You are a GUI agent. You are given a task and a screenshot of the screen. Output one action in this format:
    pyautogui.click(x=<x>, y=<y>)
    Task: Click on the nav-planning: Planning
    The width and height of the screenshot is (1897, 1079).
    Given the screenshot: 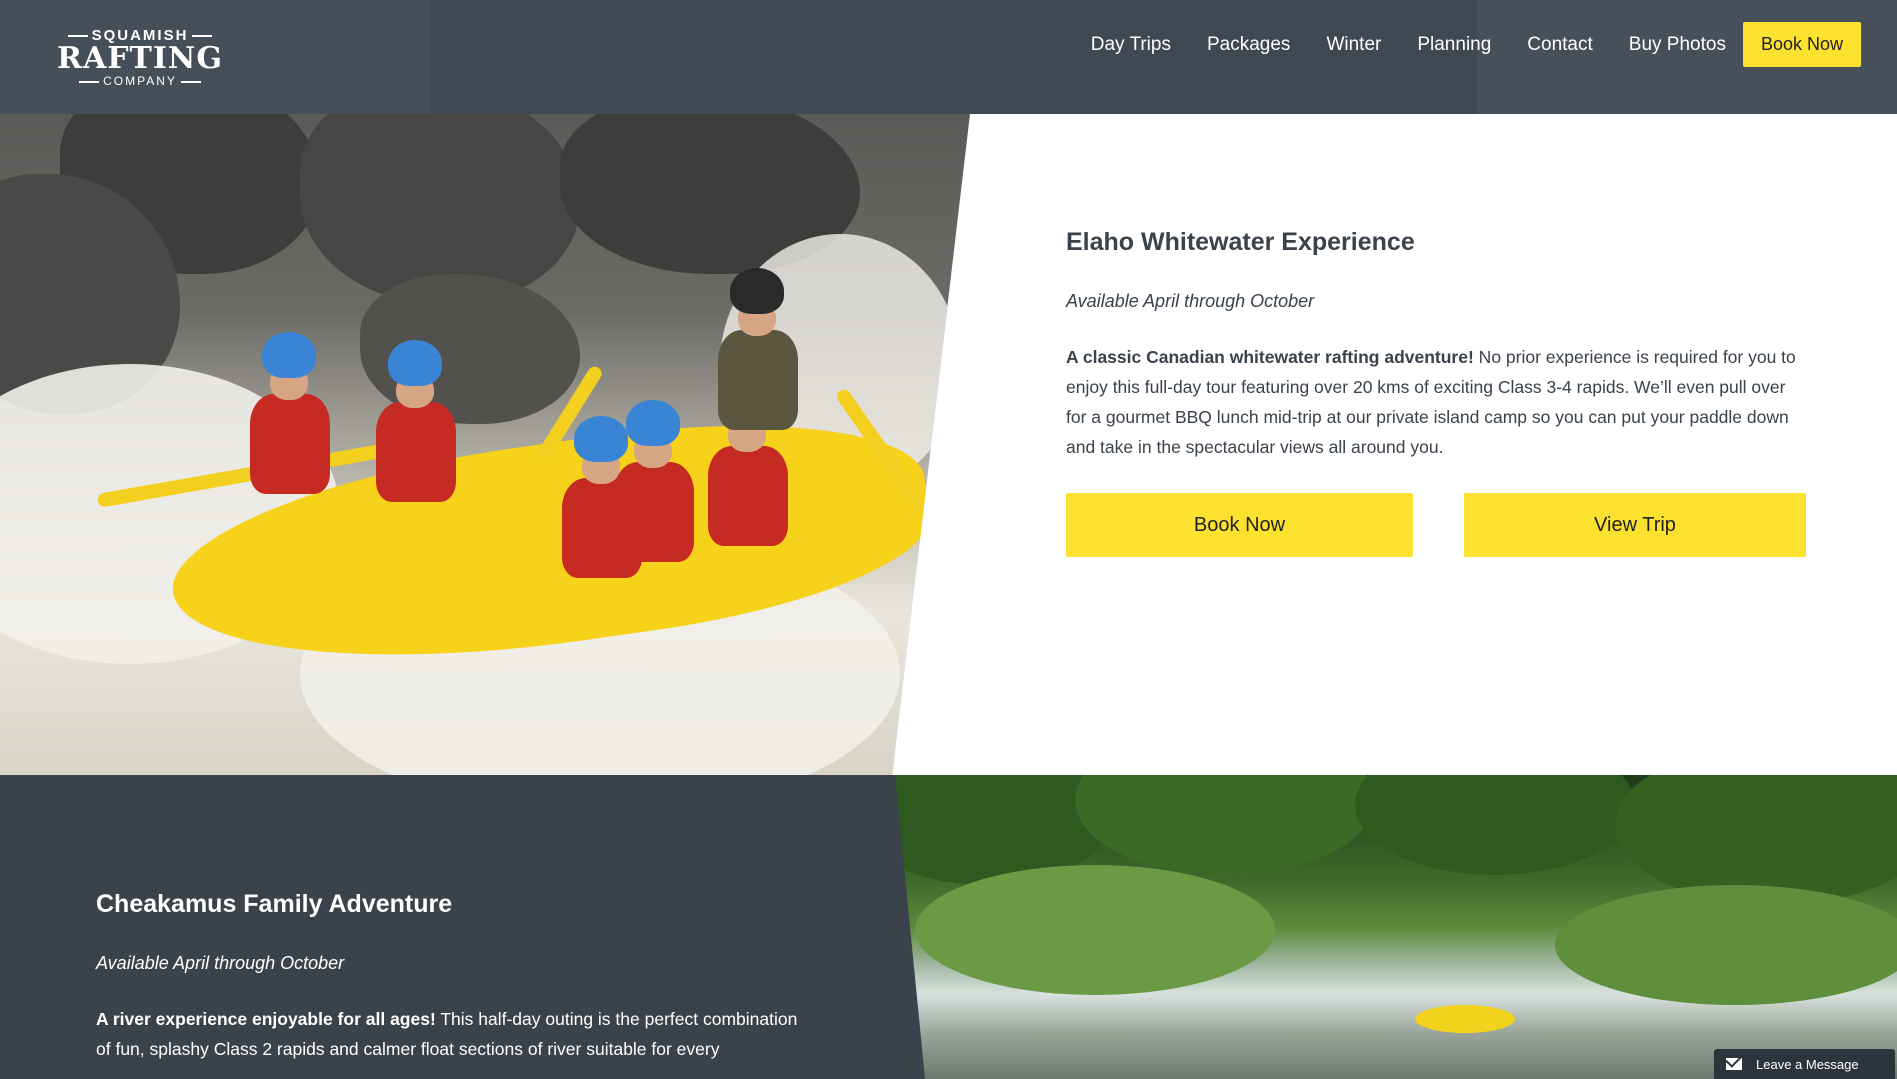 What is the action you would take?
    pyautogui.click(x=1454, y=45)
    